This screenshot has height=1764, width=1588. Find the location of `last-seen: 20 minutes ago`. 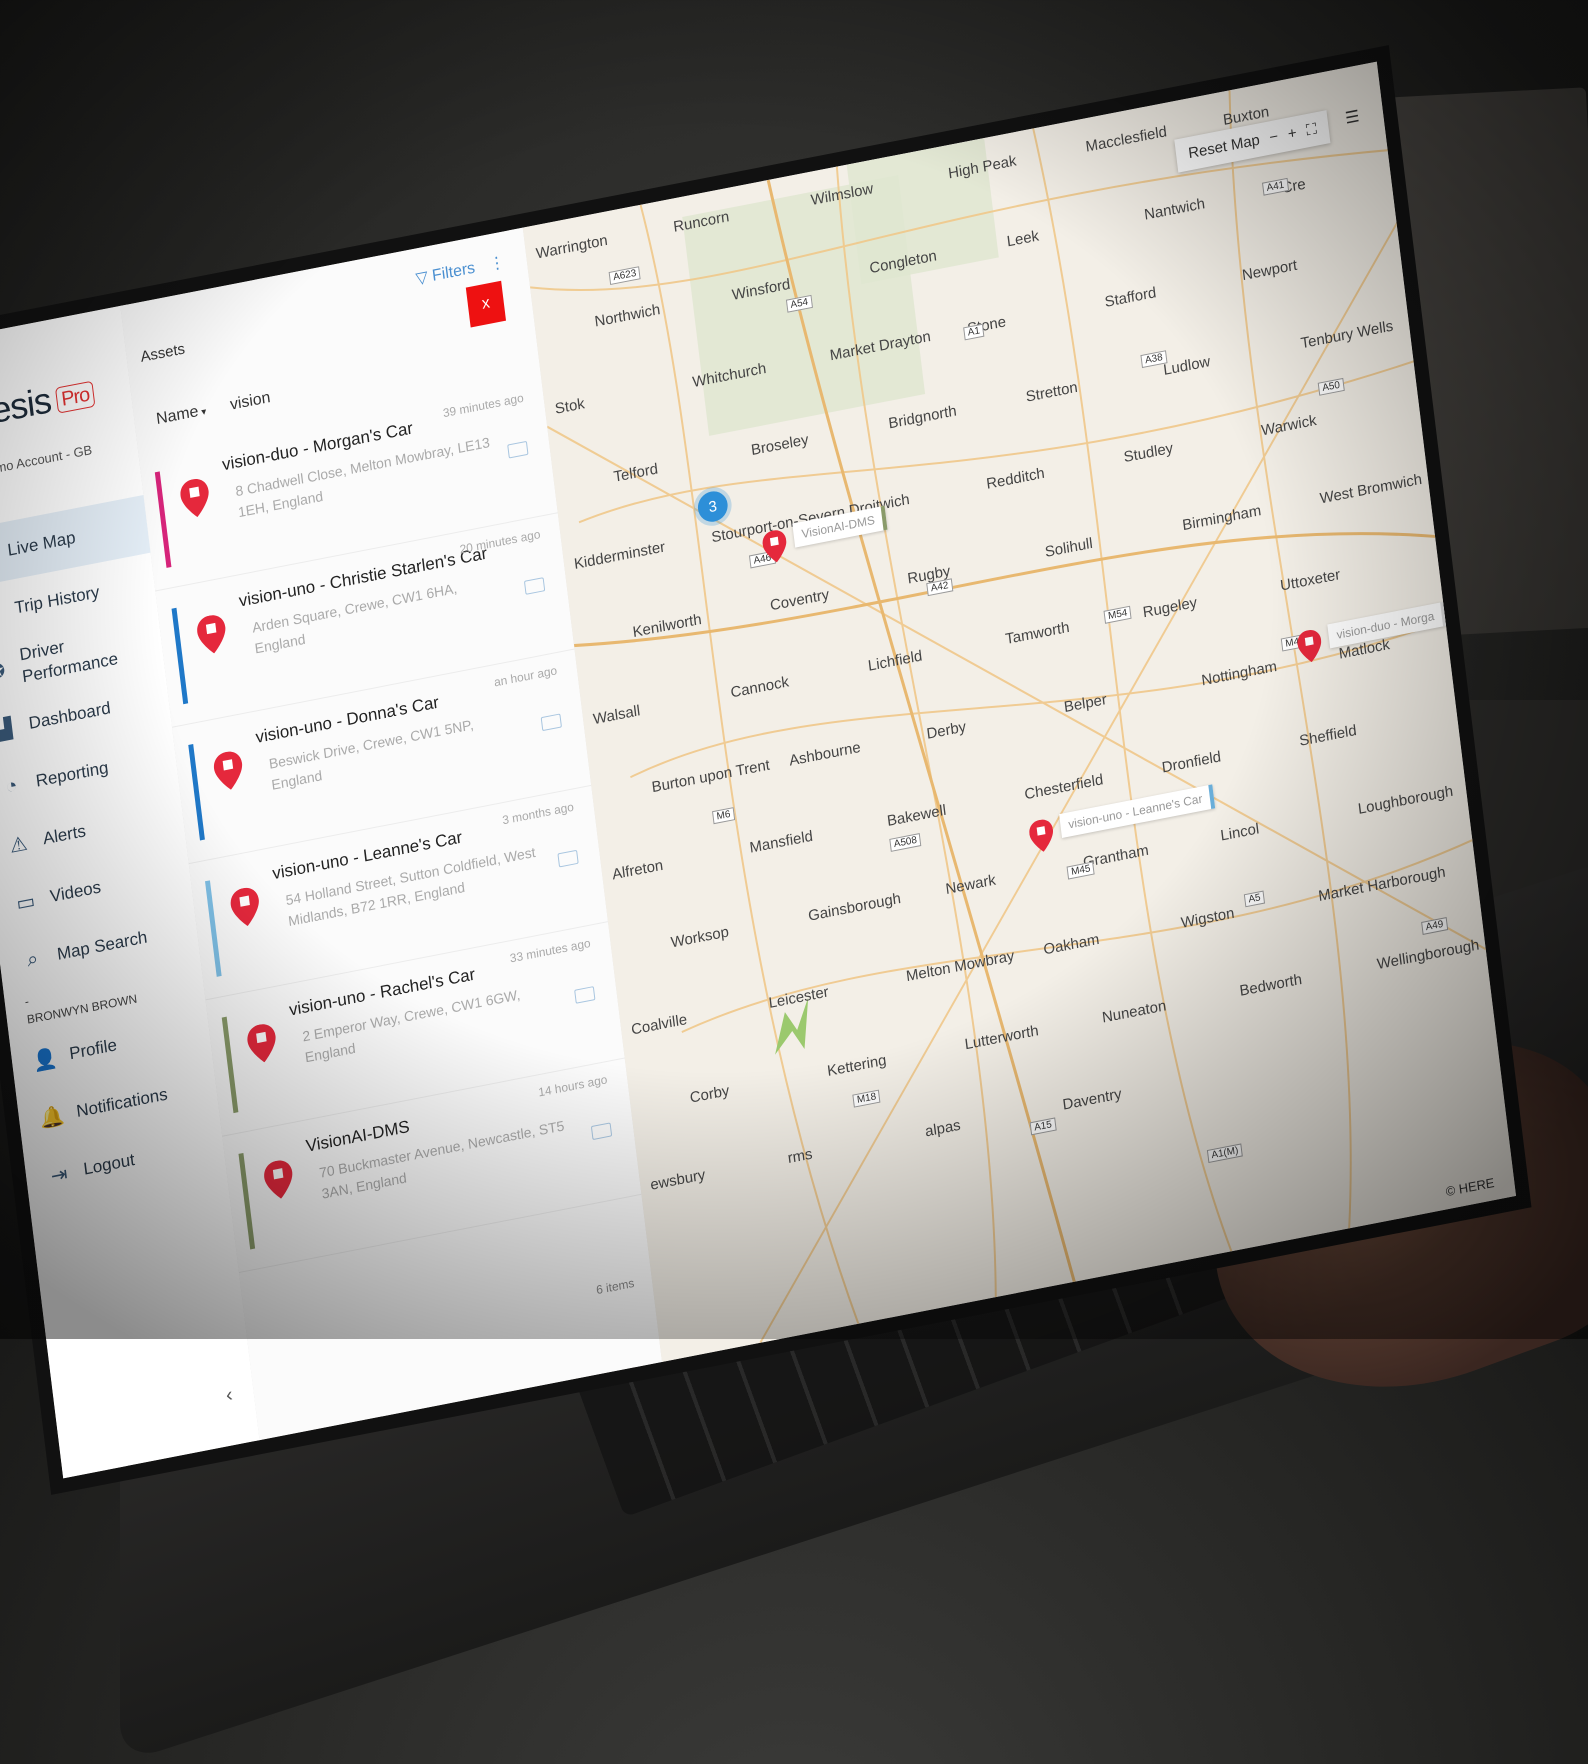

last-seen: 20 minutes ago is located at coordinates (500, 541).